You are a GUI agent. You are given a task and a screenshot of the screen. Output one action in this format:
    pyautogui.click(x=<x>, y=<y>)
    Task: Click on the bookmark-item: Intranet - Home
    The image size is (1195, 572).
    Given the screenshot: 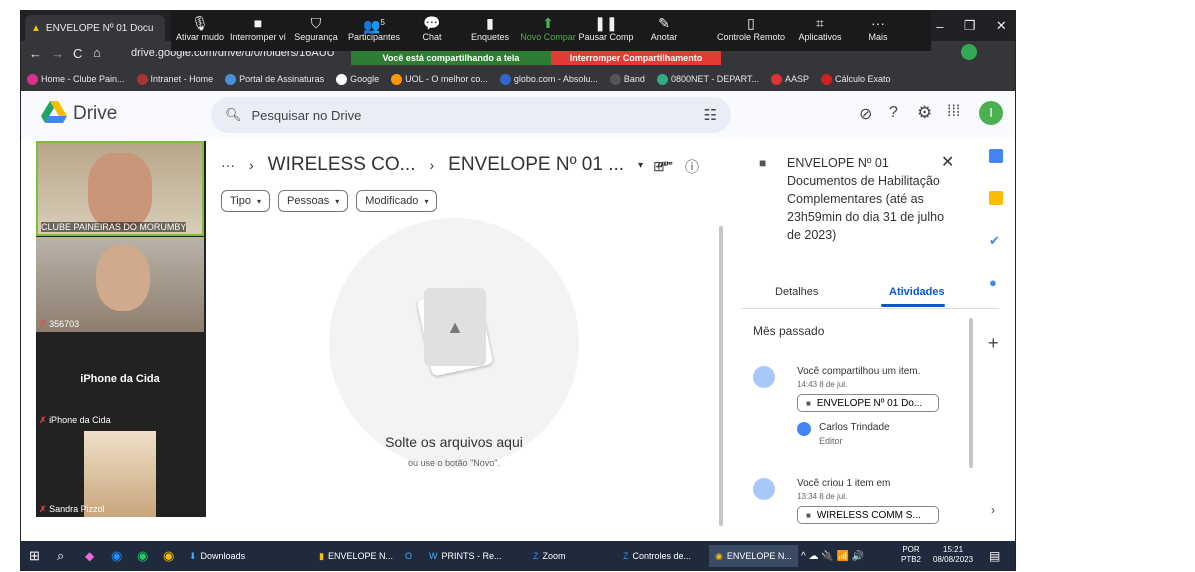 What is the action you would take?
    pyautogui.click(x=174, y=79)
    